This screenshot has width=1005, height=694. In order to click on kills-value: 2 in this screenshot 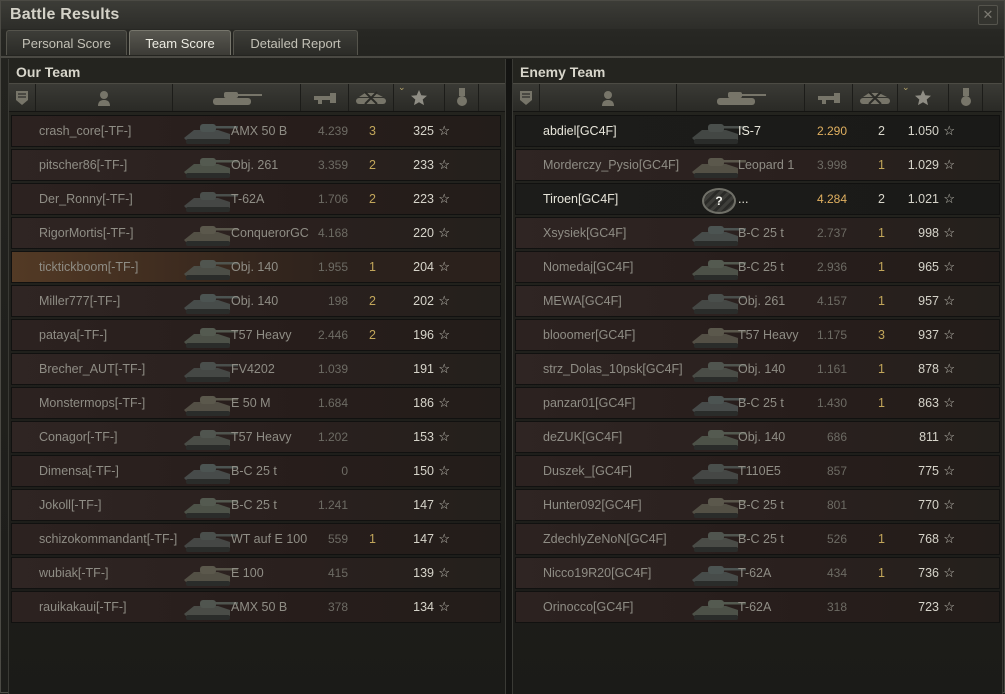, I will do `click(881, 199)`.